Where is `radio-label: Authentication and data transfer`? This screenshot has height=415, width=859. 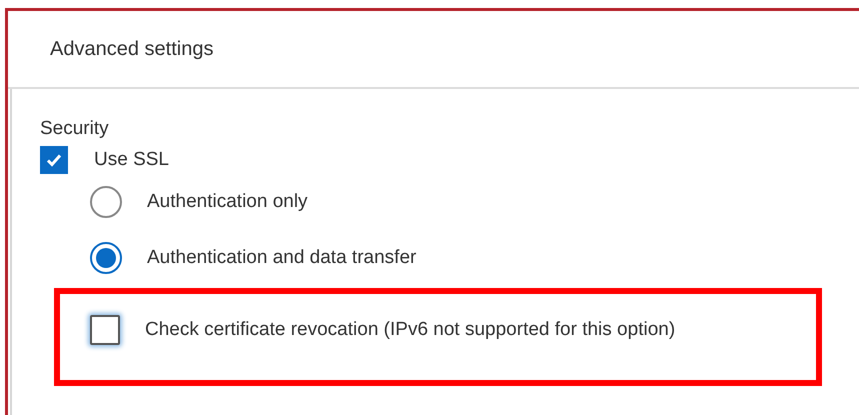 radio-label: Authentication and data transfer is located at coordinates (281, 258).